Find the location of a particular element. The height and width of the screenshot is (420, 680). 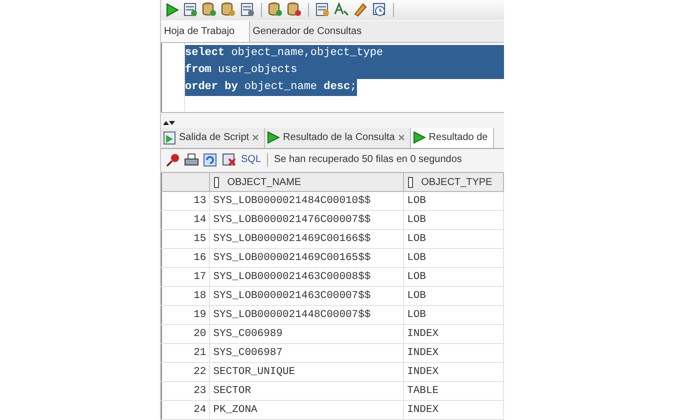

table-cell: SYS_LOB0000021463C00008$$ is located at coordinates (307, 277).